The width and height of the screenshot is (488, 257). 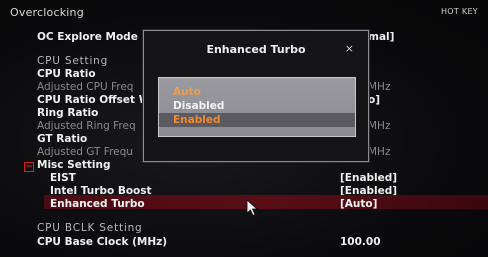 I want to click on eist-value: [Enabled], so click(x=369, y=178).